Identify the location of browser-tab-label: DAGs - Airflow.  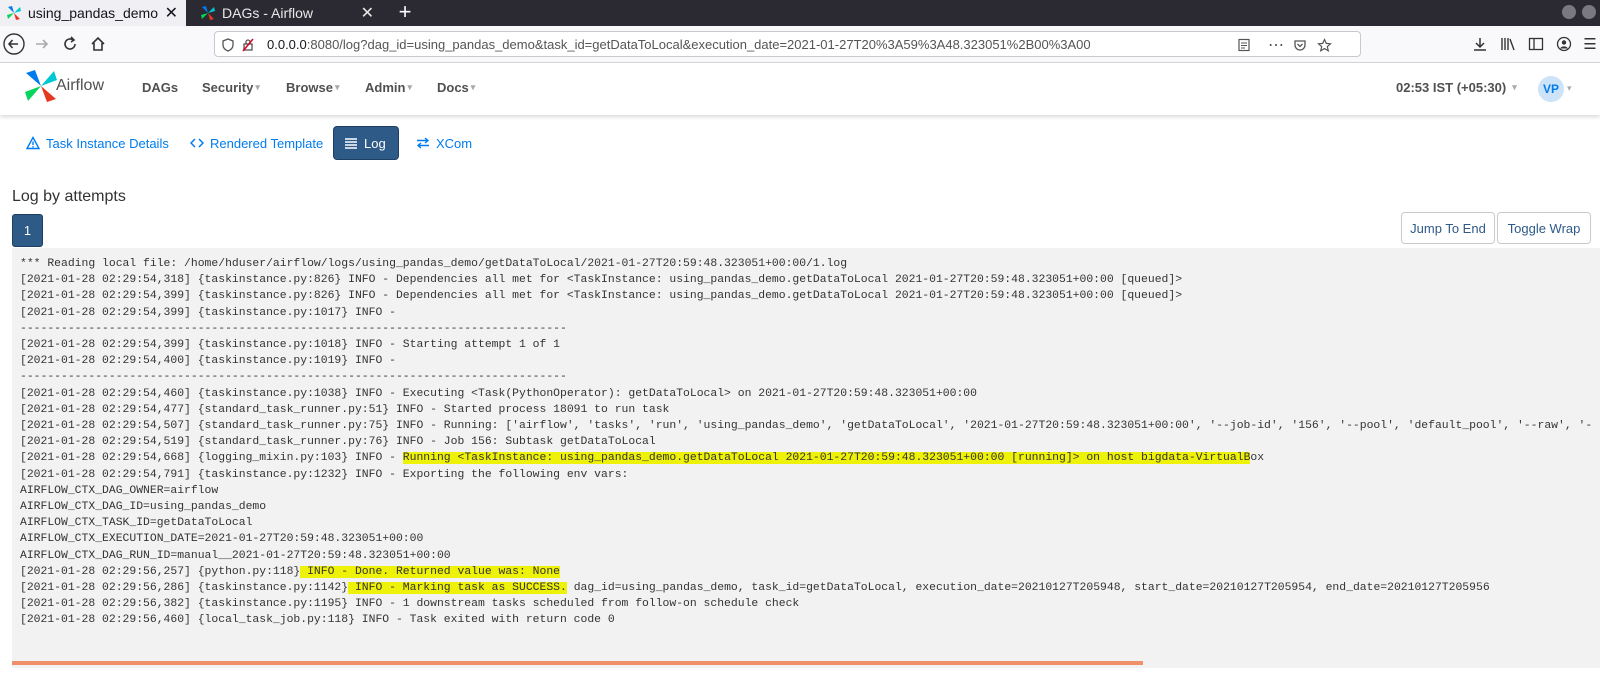
(268, 13).